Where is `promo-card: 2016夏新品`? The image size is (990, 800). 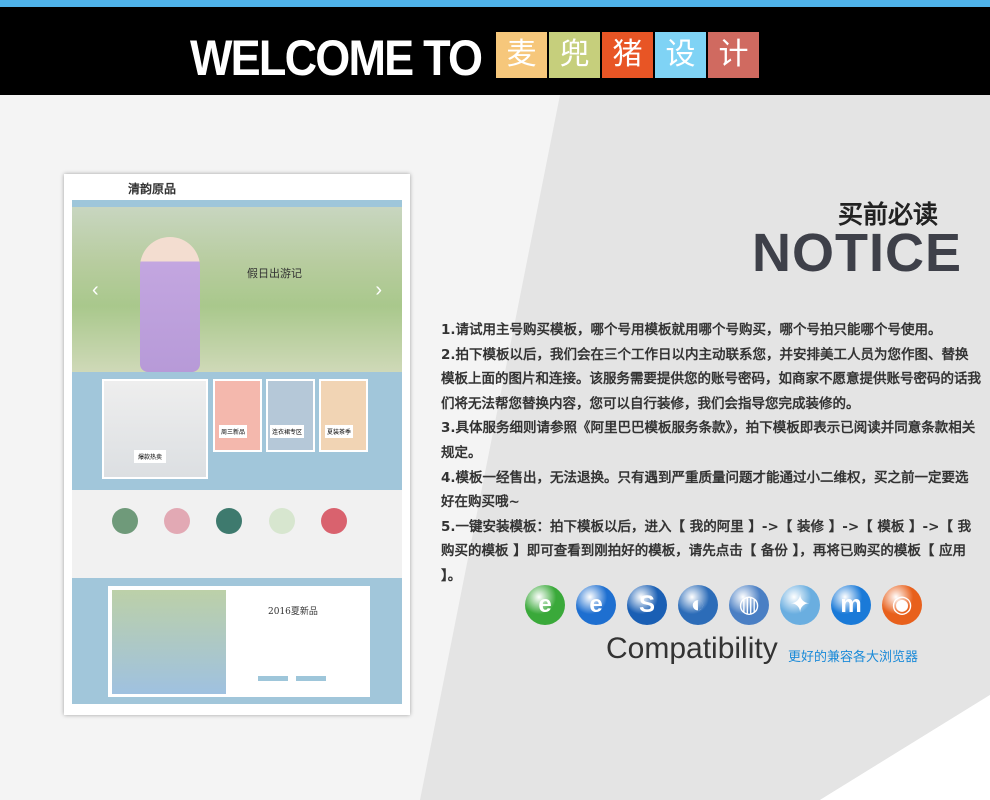 promo-card: 2016夏新品 is located at coordinates (239, 641).